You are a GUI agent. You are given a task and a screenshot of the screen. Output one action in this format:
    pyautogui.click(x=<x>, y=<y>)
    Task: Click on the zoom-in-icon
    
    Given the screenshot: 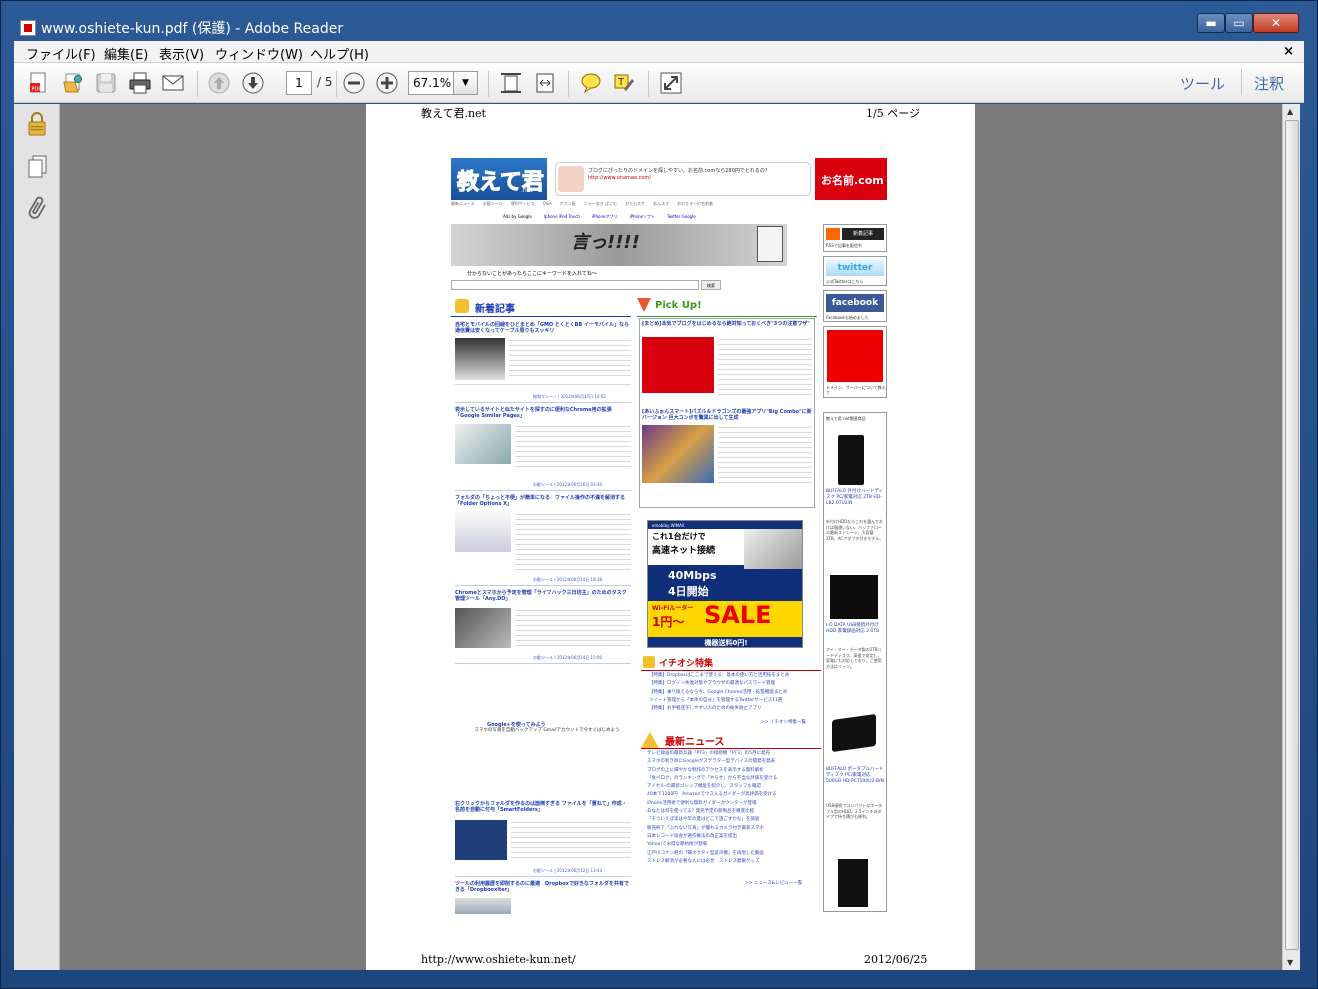 What is the action you would take?
    pyautogui.click(x=387, y=83)
    